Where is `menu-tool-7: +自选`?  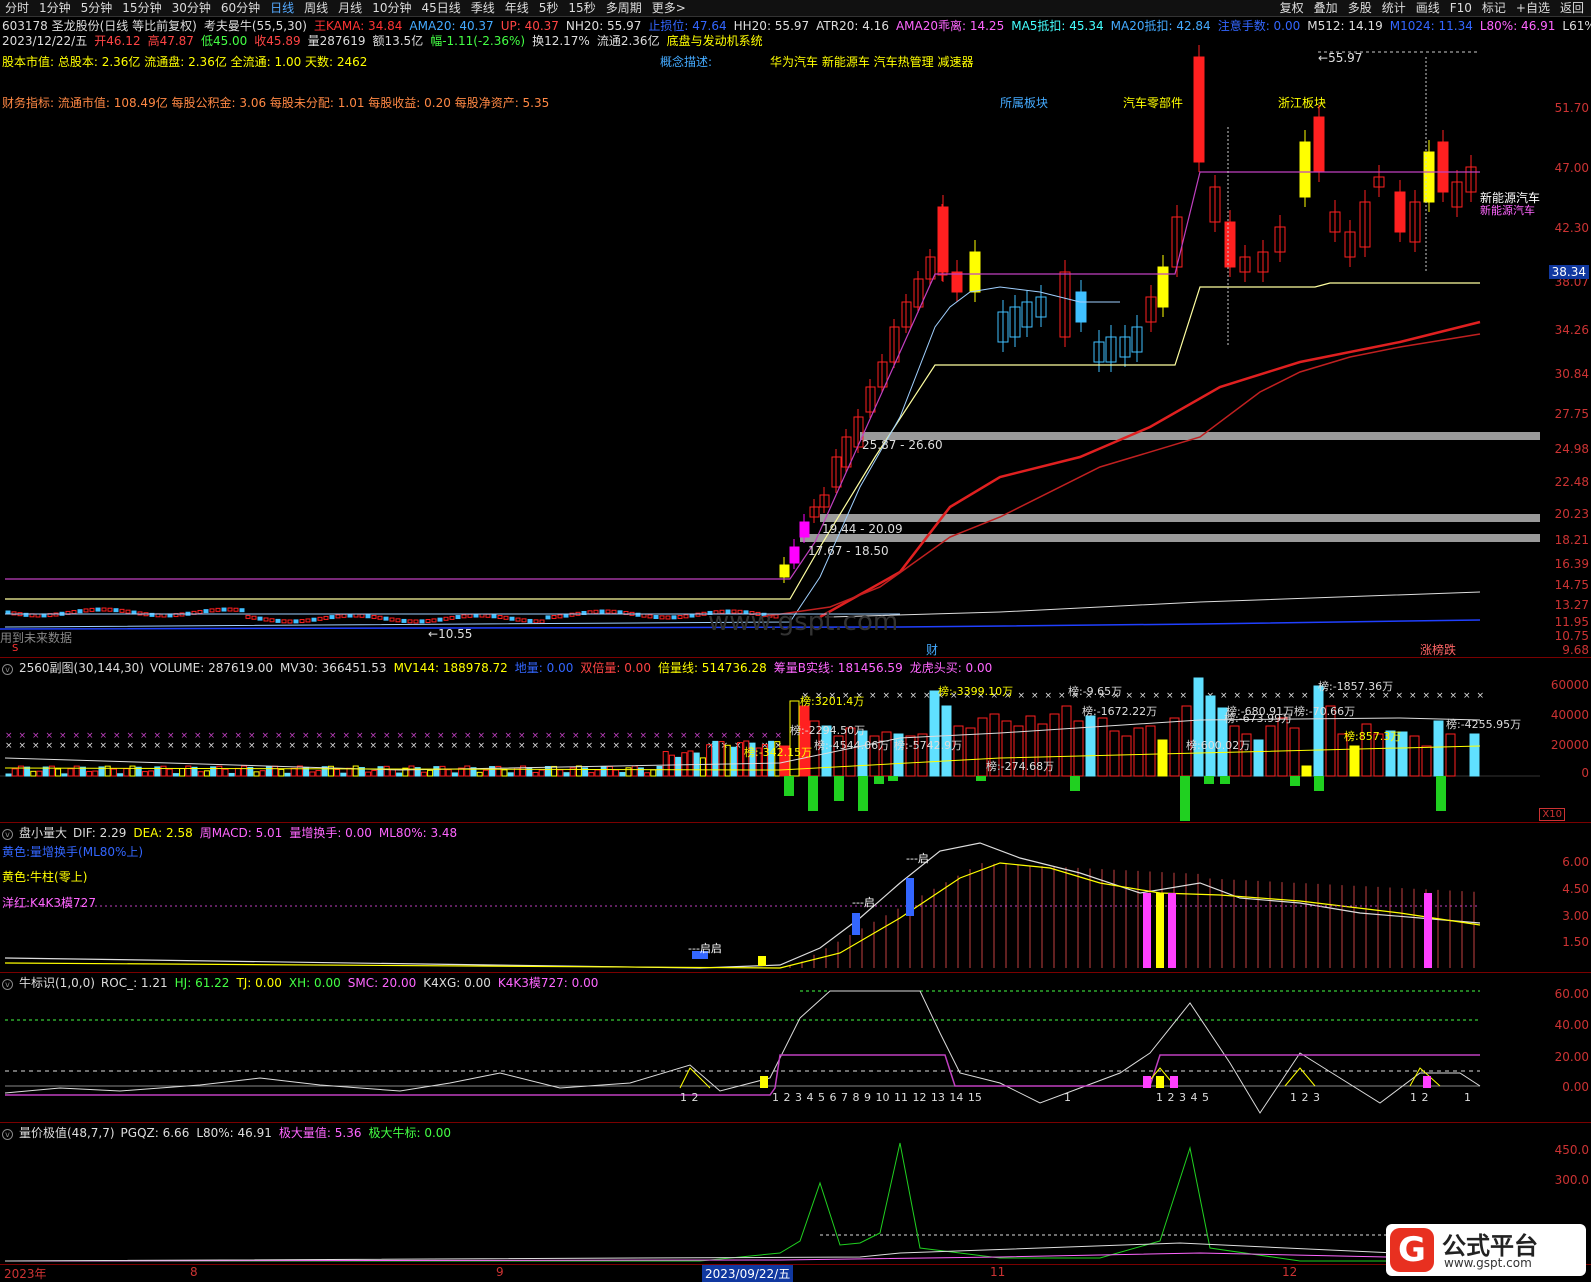 menu-tool-7: +自选 is located at coordinates (1533, 8).